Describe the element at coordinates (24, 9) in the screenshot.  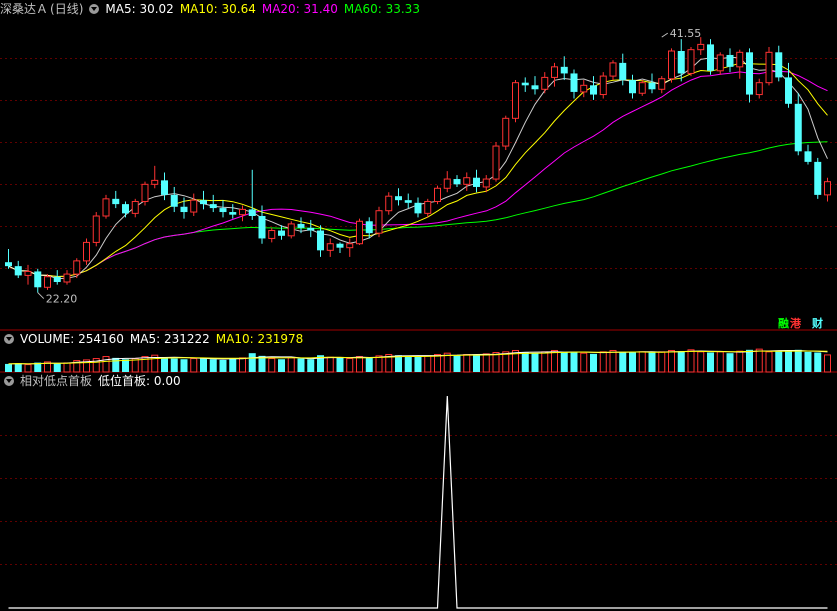
I see `stock-name: 深桑达Ａ` at that location.